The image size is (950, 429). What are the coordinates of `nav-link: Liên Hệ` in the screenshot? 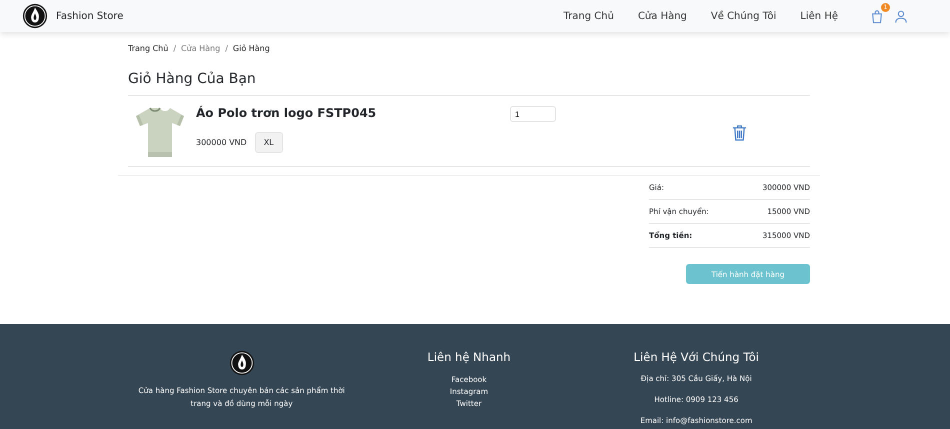 It's located at (819, 16).